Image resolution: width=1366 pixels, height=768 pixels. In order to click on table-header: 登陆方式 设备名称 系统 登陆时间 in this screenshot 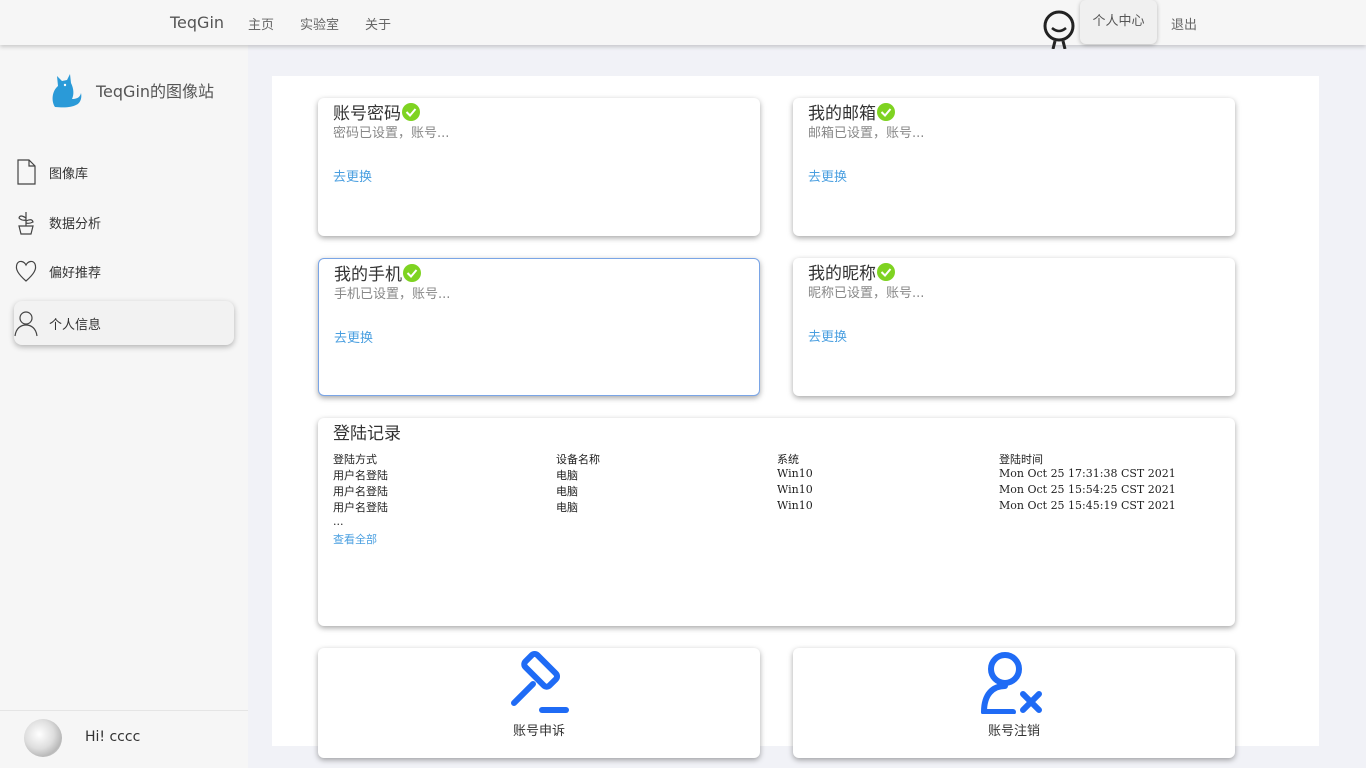, I will do `click(773, 459)`.